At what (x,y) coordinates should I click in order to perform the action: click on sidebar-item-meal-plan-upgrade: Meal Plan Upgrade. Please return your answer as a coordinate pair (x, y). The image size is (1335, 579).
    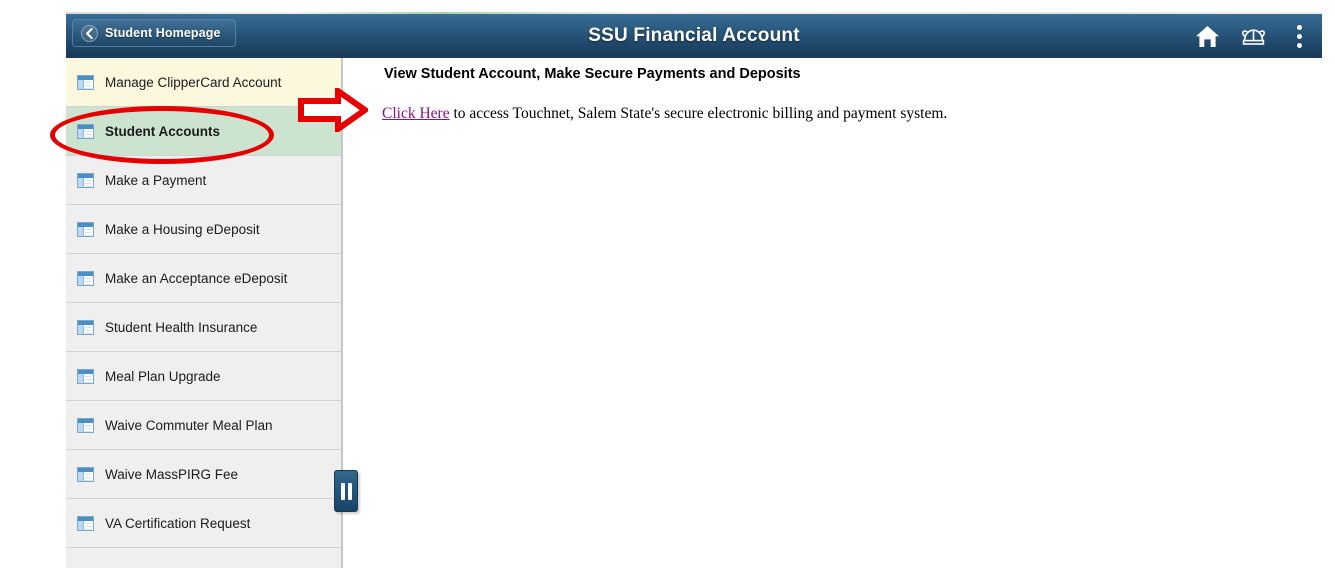
    Looking at the image, I should click on (203, 376).